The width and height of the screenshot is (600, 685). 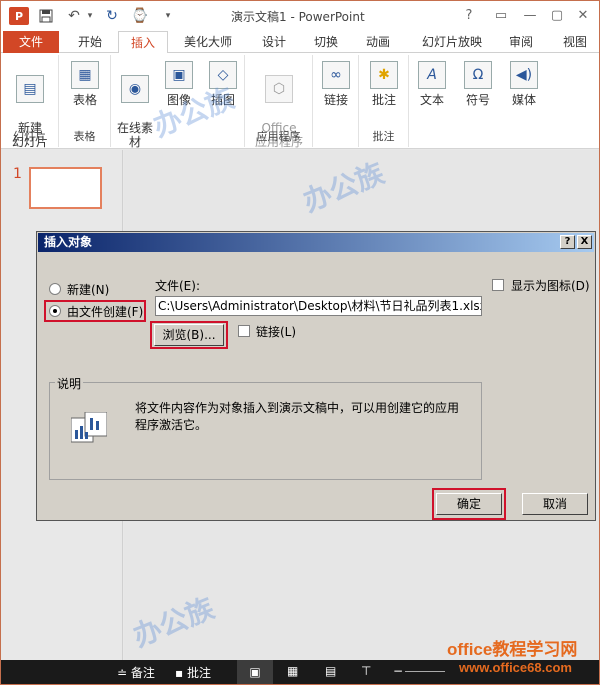 What do you see at coordinates (55, 289) in the screenshot?
I see `radio-create-new` at bounding box center [55, 289].